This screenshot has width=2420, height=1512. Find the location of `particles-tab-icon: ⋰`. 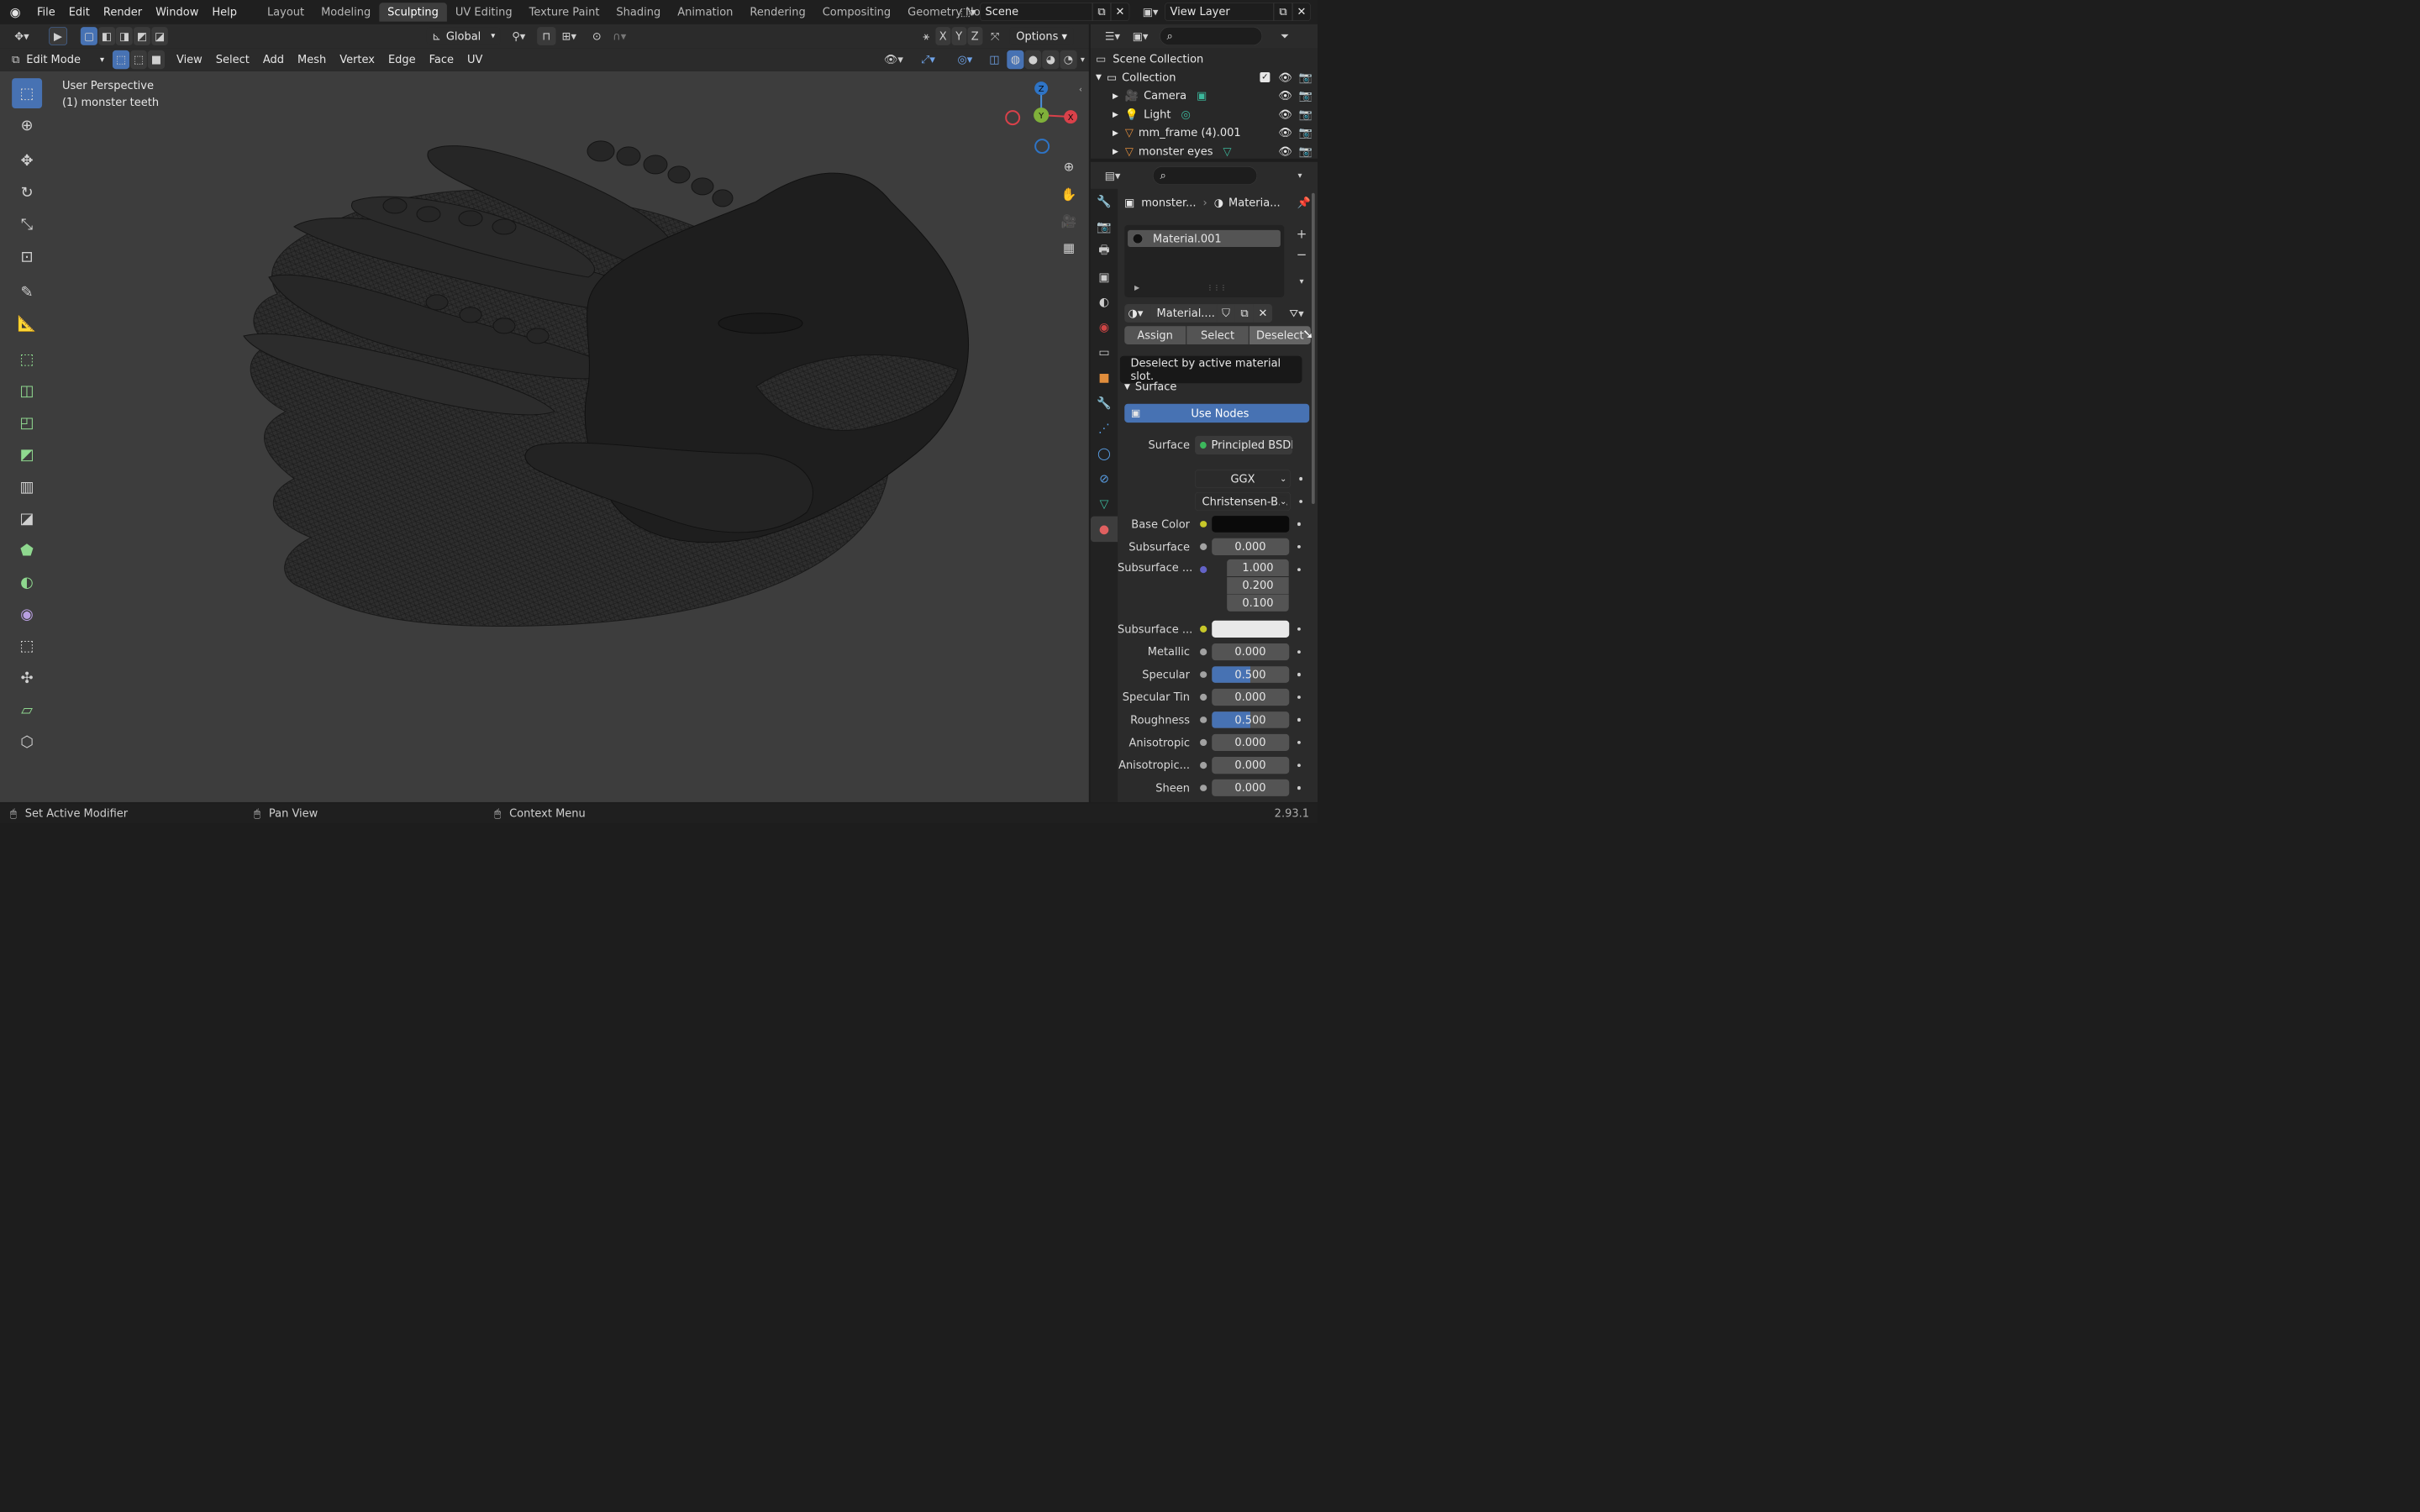

particles-tab-icon: ⋰ is located at coordinates (1104, 428).